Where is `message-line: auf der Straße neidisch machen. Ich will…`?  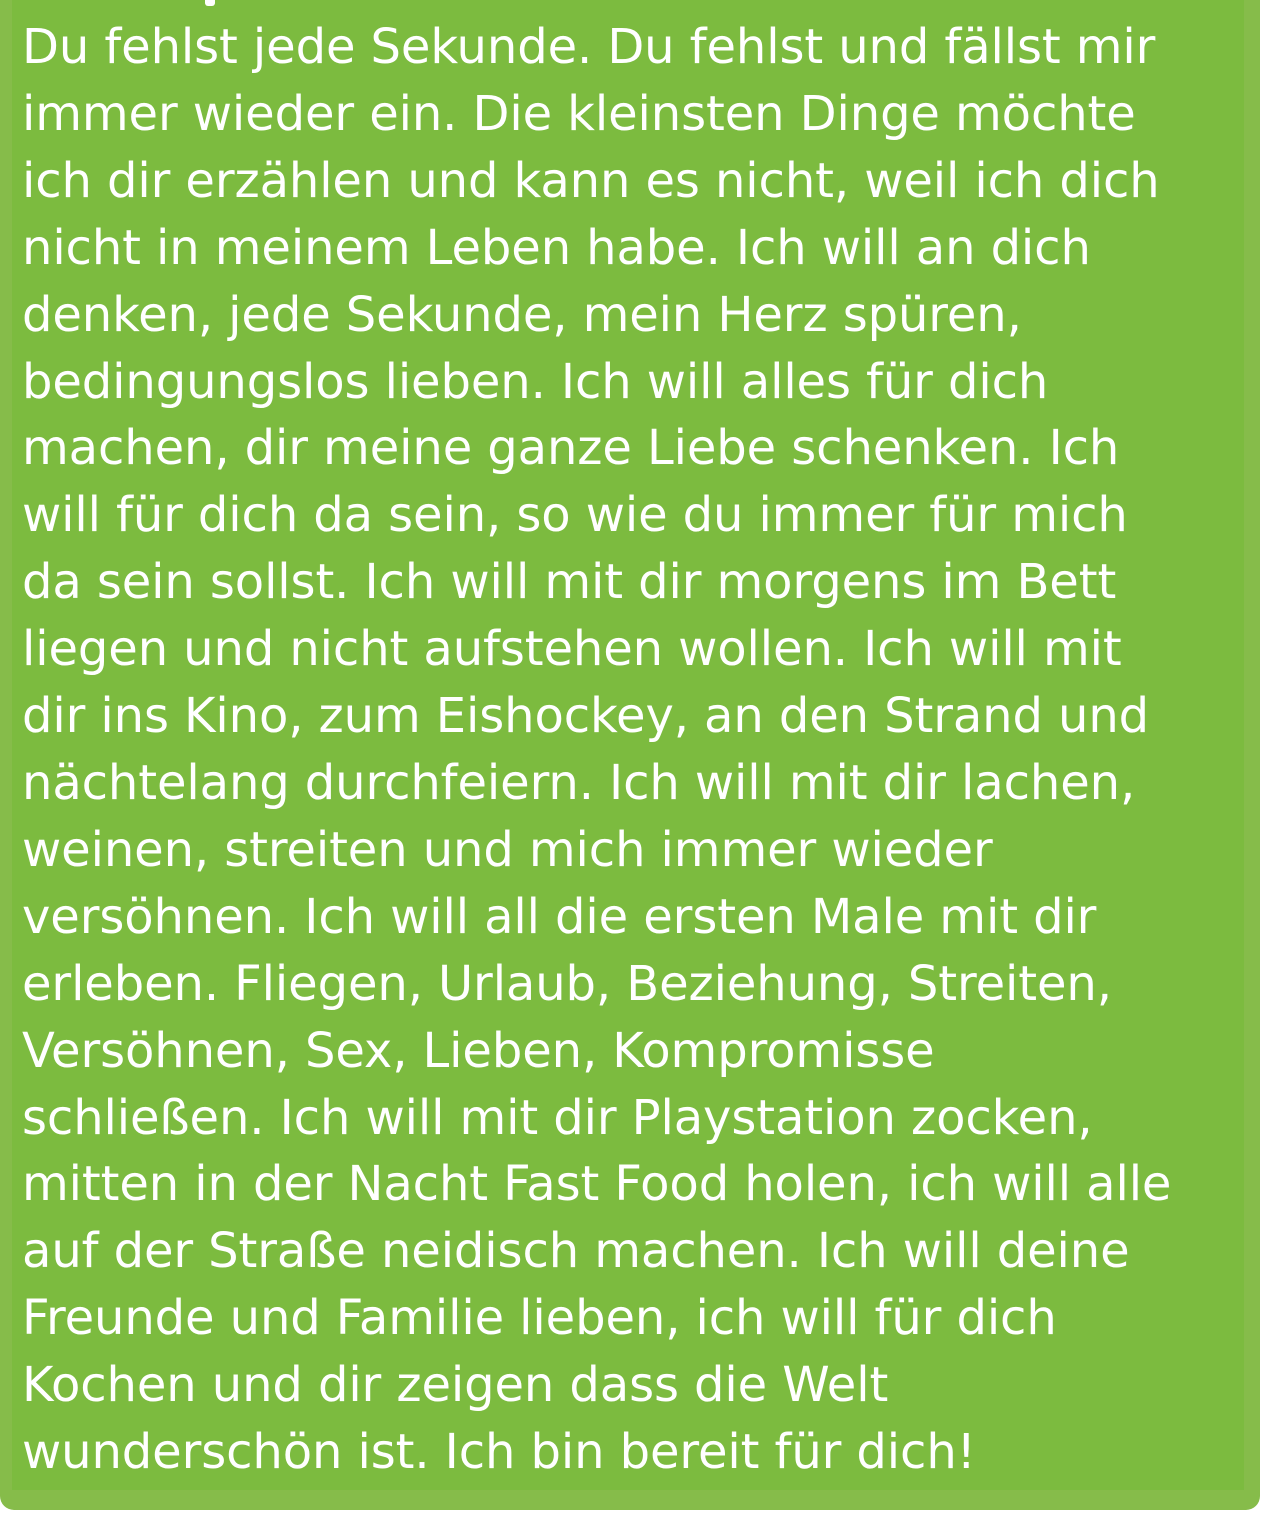
message-line: auf der Straße neidisch machen. Ich will… is located at coordinates (576, 1251).